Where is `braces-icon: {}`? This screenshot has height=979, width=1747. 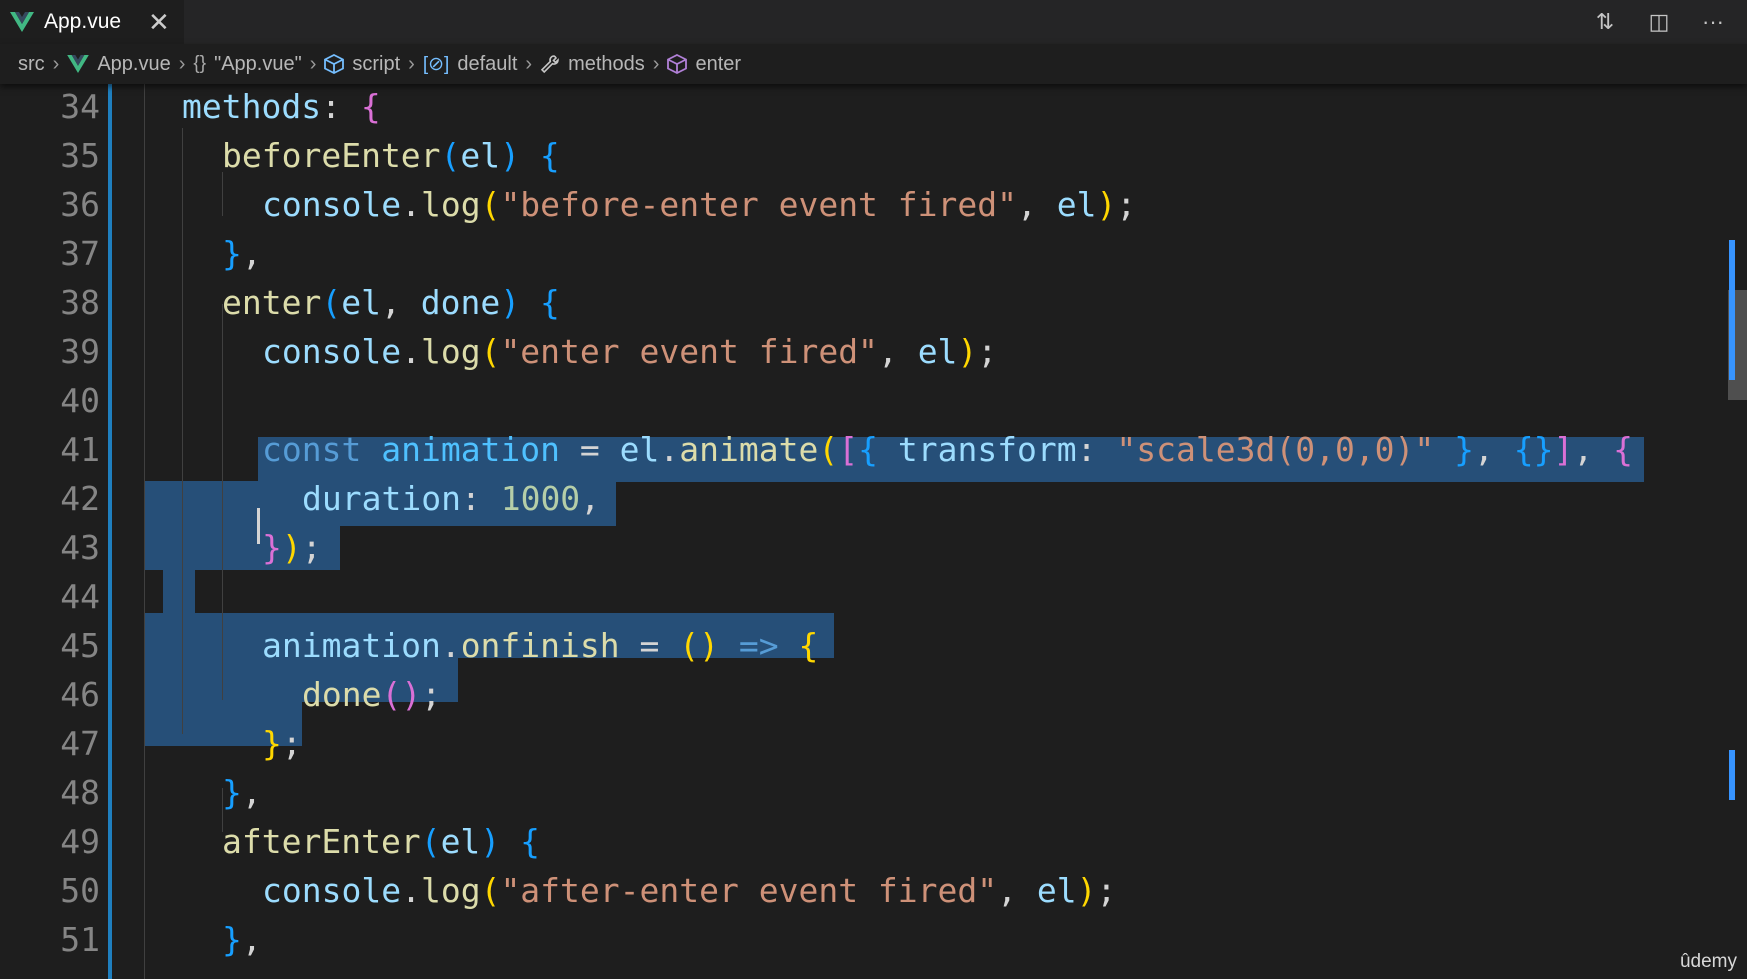 braces-icon: {} is located at coordinates (200, 63).